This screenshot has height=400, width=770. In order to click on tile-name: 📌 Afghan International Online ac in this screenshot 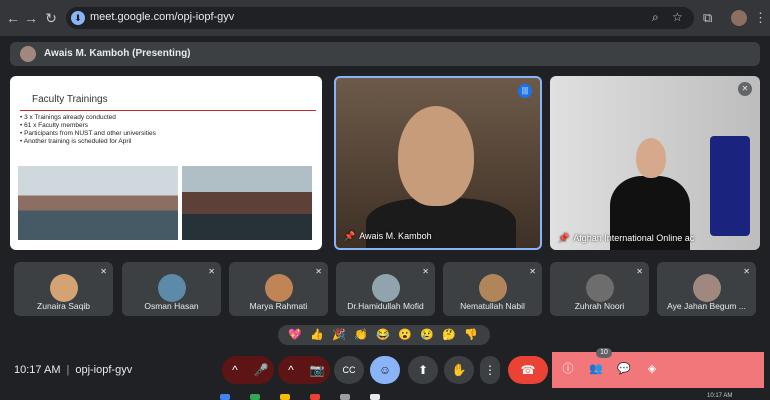, I will do `click(626, 238)`.